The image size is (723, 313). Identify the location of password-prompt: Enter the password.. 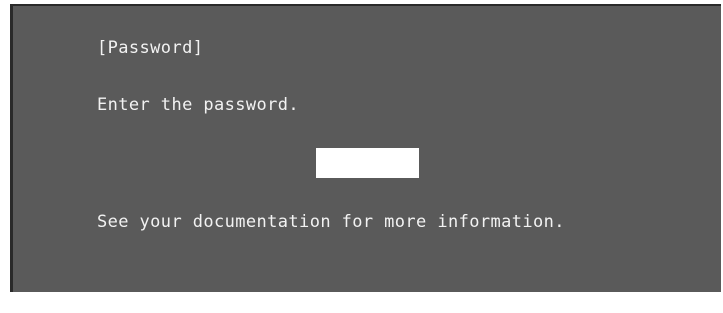
(198, 105).